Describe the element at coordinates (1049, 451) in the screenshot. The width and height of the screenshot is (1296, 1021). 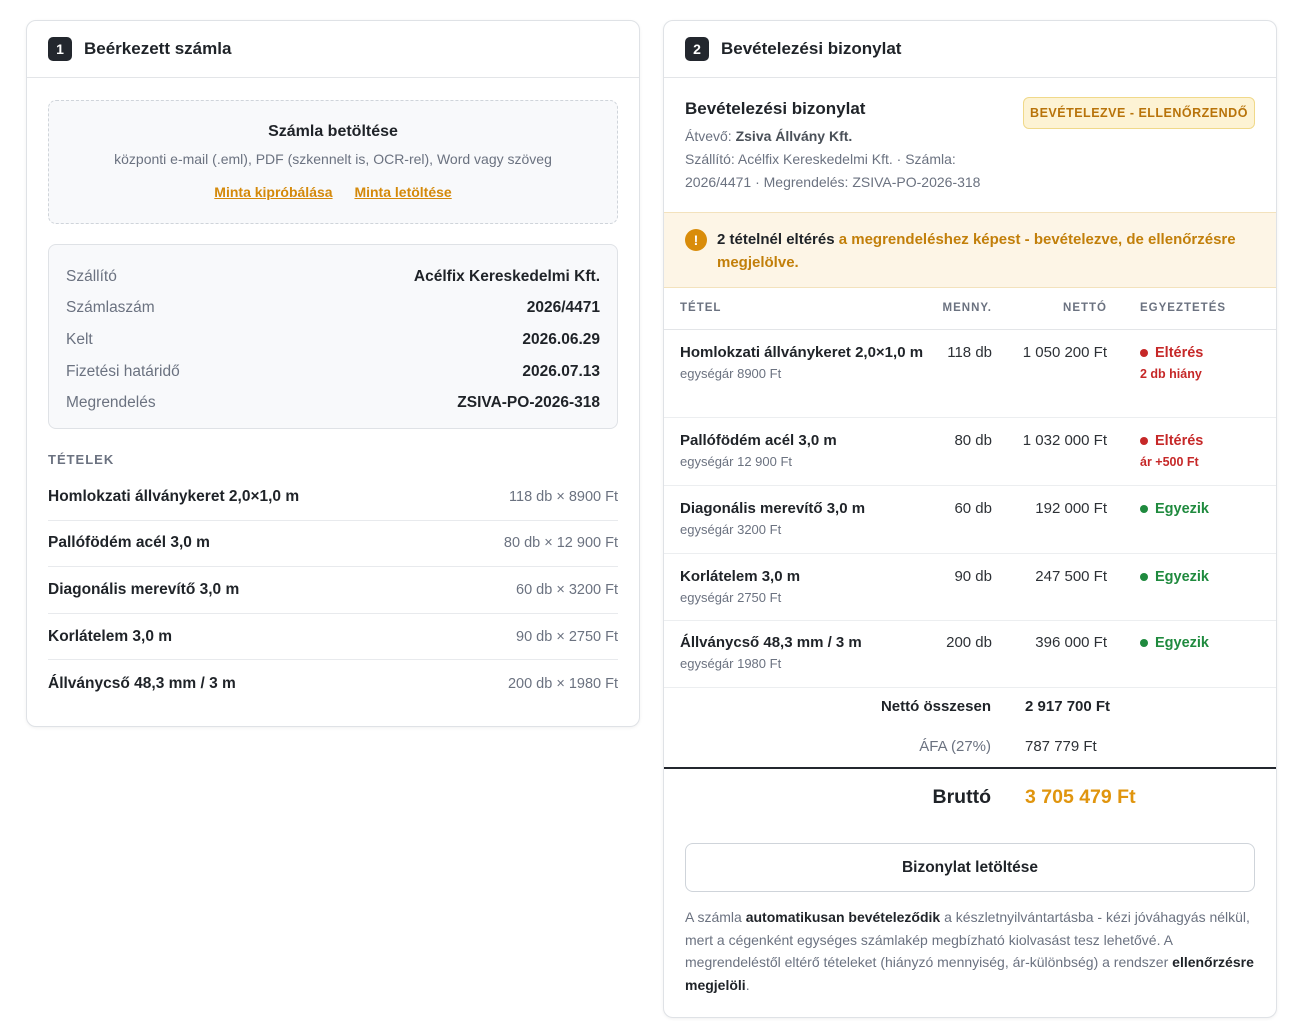
I see `net-cell: 1 032 000 Ft` at that location.